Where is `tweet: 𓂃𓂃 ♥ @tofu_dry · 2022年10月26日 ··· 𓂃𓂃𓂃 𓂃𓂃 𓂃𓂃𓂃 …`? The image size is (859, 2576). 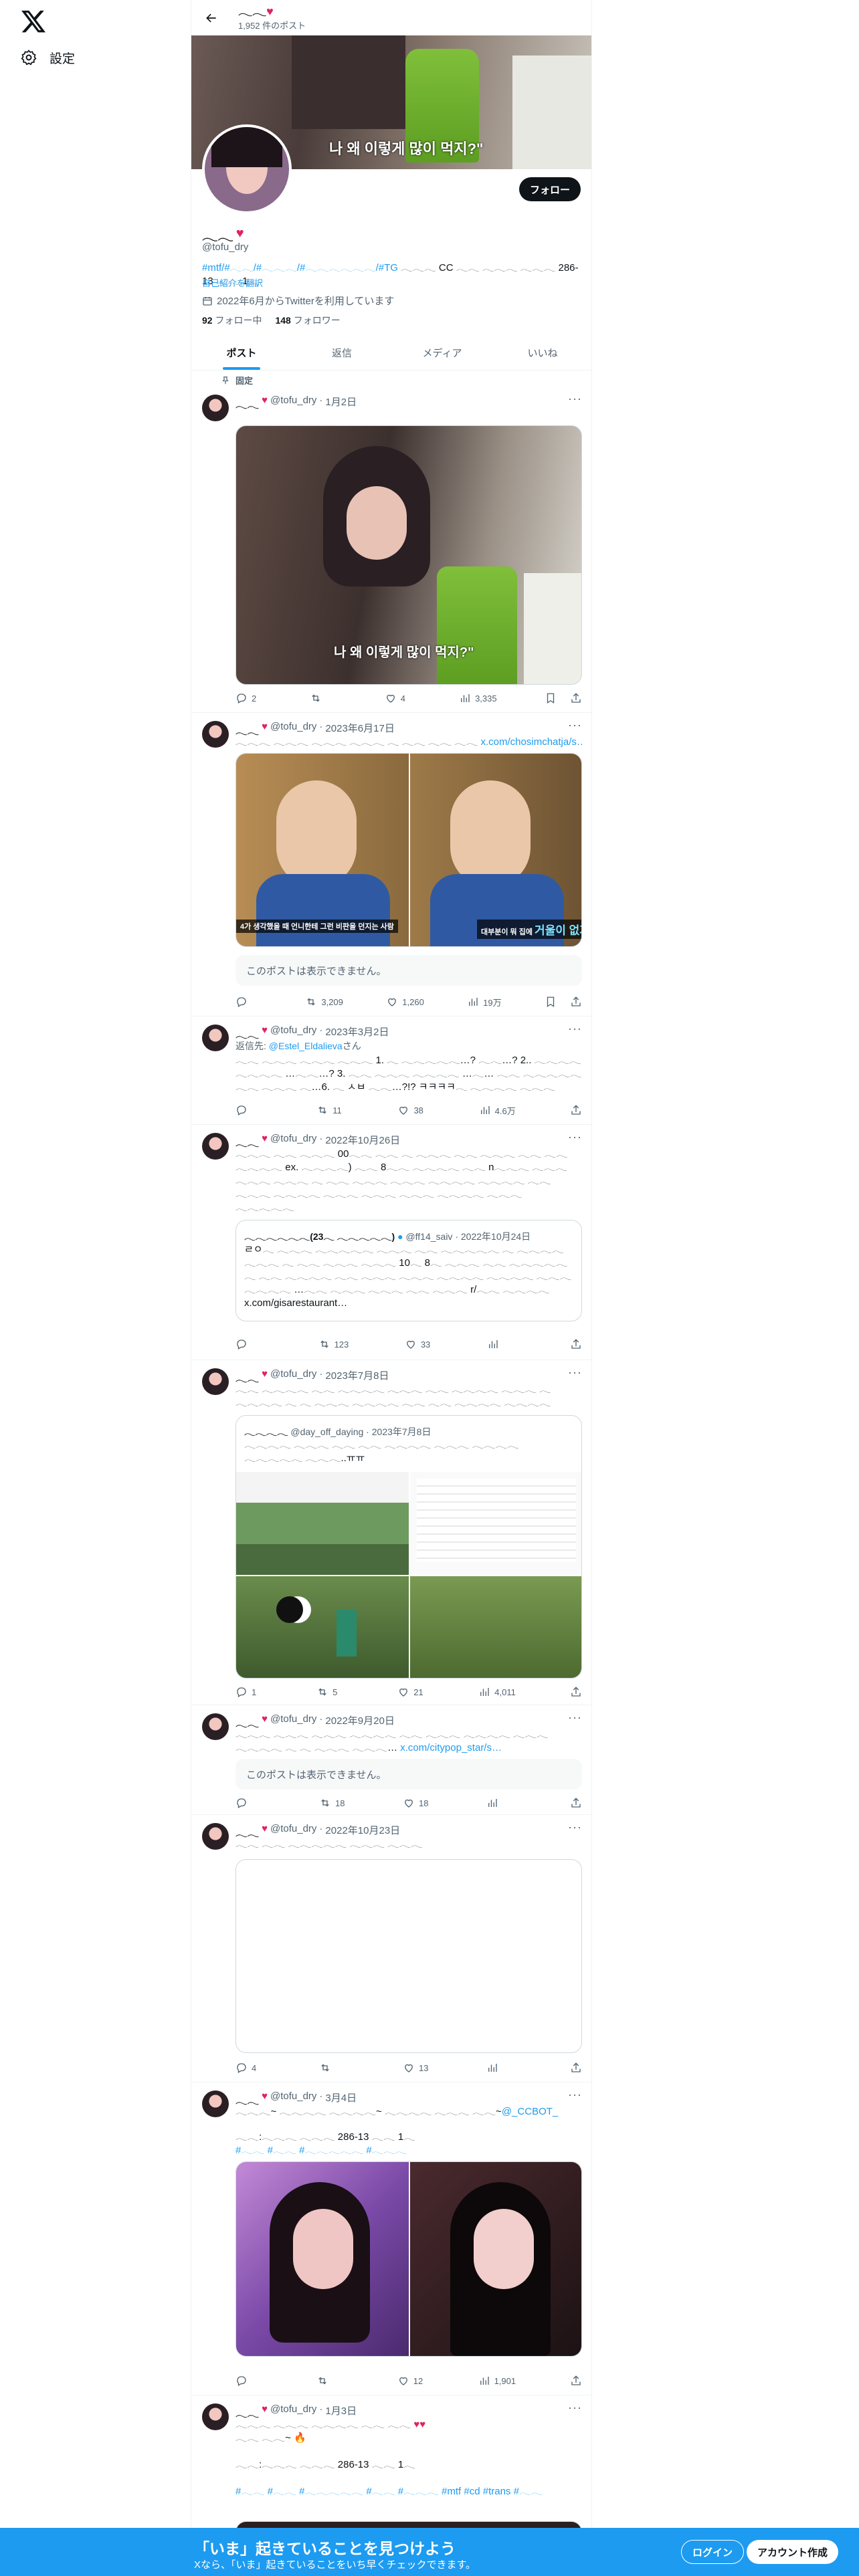
tweet: 𓂃𓂃 ♥ @tofu_dry · 2022年10月26日 ··· 𓂃𓂃𓂃 𓂃𓂃 𓂃𓂃𓂃 … is located at coordinates (391, 1242).